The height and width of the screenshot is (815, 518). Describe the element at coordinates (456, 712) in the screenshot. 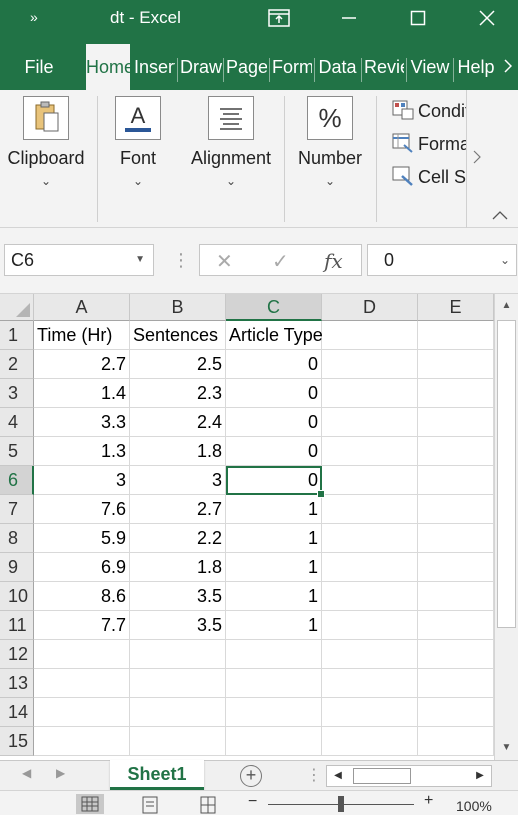

I see `cell-e14` at that location.